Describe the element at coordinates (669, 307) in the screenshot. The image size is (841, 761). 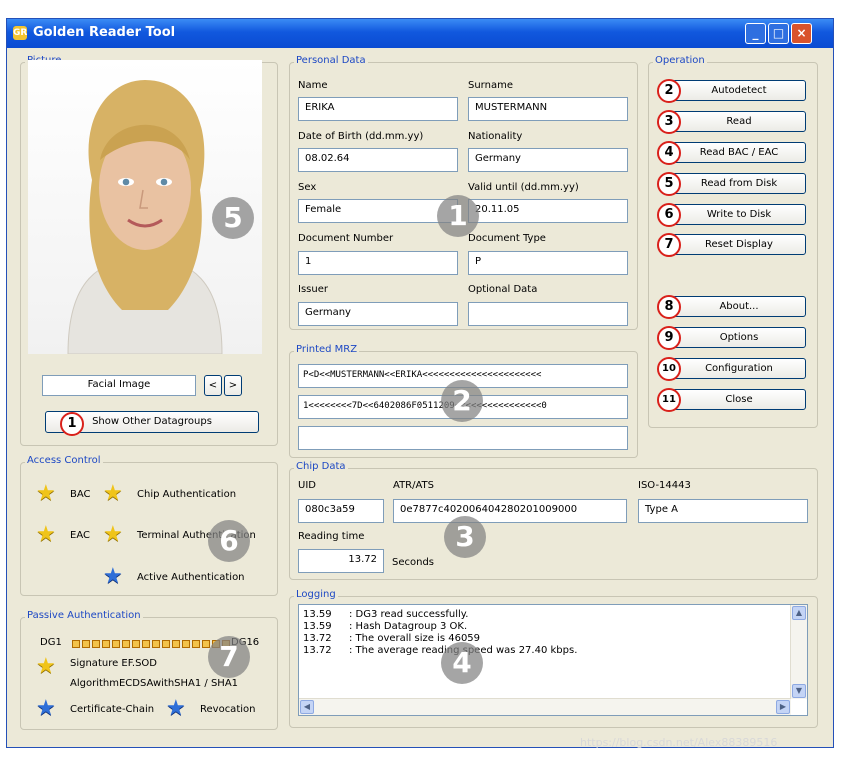
I see `callout-operation-8: 8` at that location.